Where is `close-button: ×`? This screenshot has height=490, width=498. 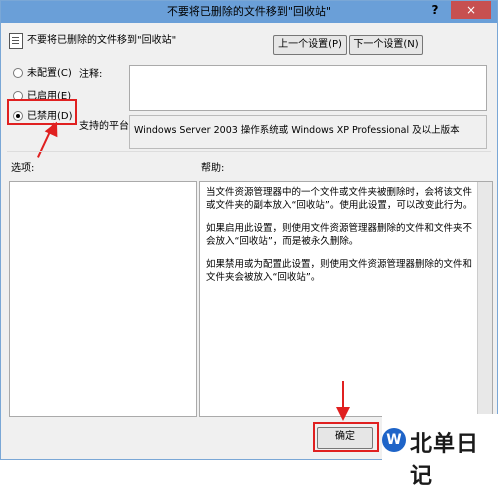 close-button: × is located at coordinates (471, 10).